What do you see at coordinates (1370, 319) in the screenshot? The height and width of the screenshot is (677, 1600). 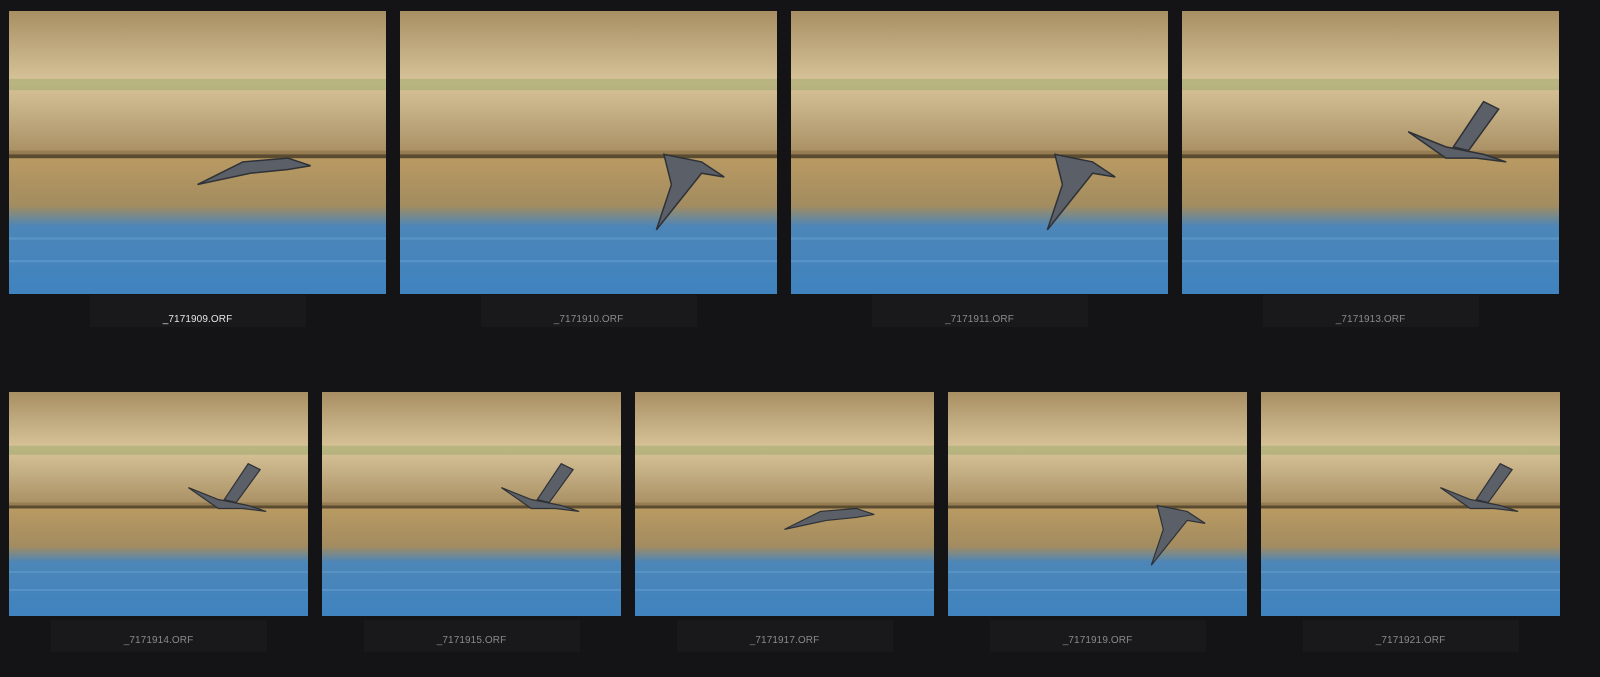 I see `filename-label: _7171913.ORF` at bounding box center [1370, 319].